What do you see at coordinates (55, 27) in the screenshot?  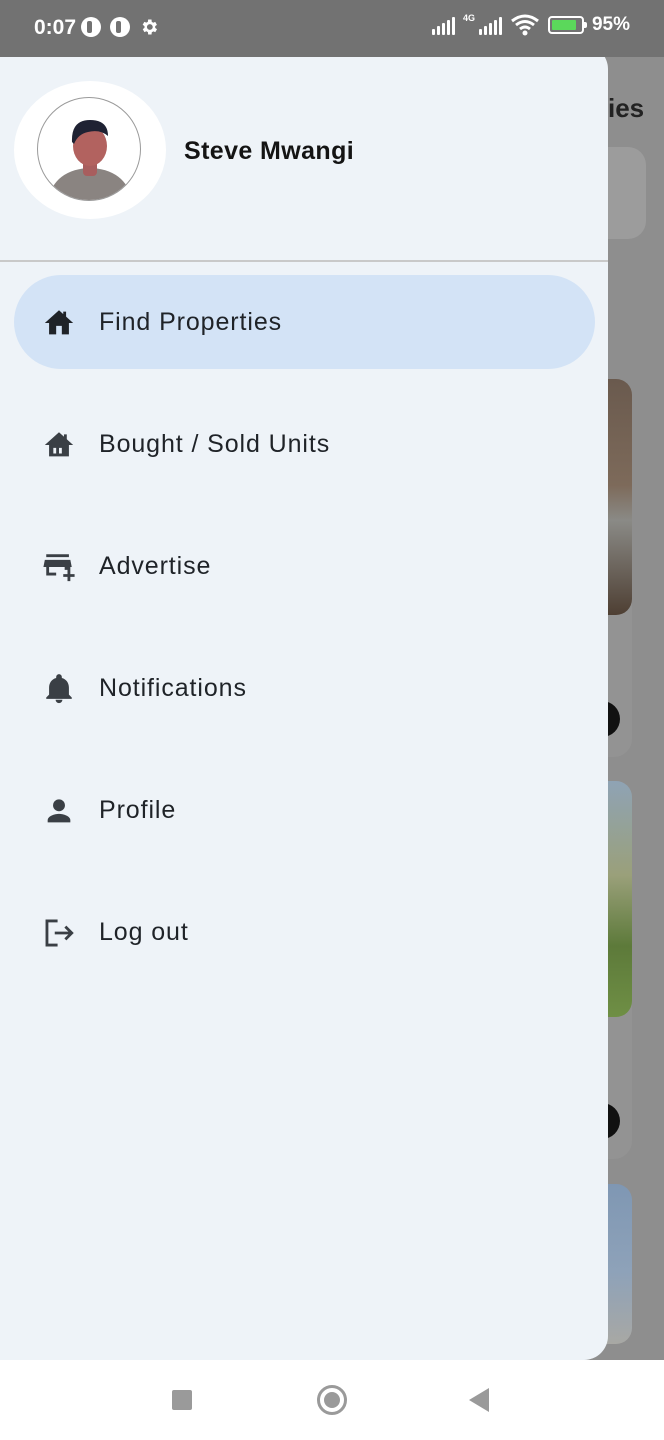 I see `status-time: 0:07` at bounding box center [55, 27].